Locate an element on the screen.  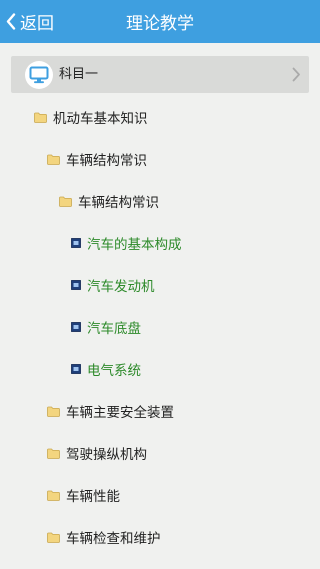
tree-lesson-item: 汽车发动机 is located at coordinates (113, 285).